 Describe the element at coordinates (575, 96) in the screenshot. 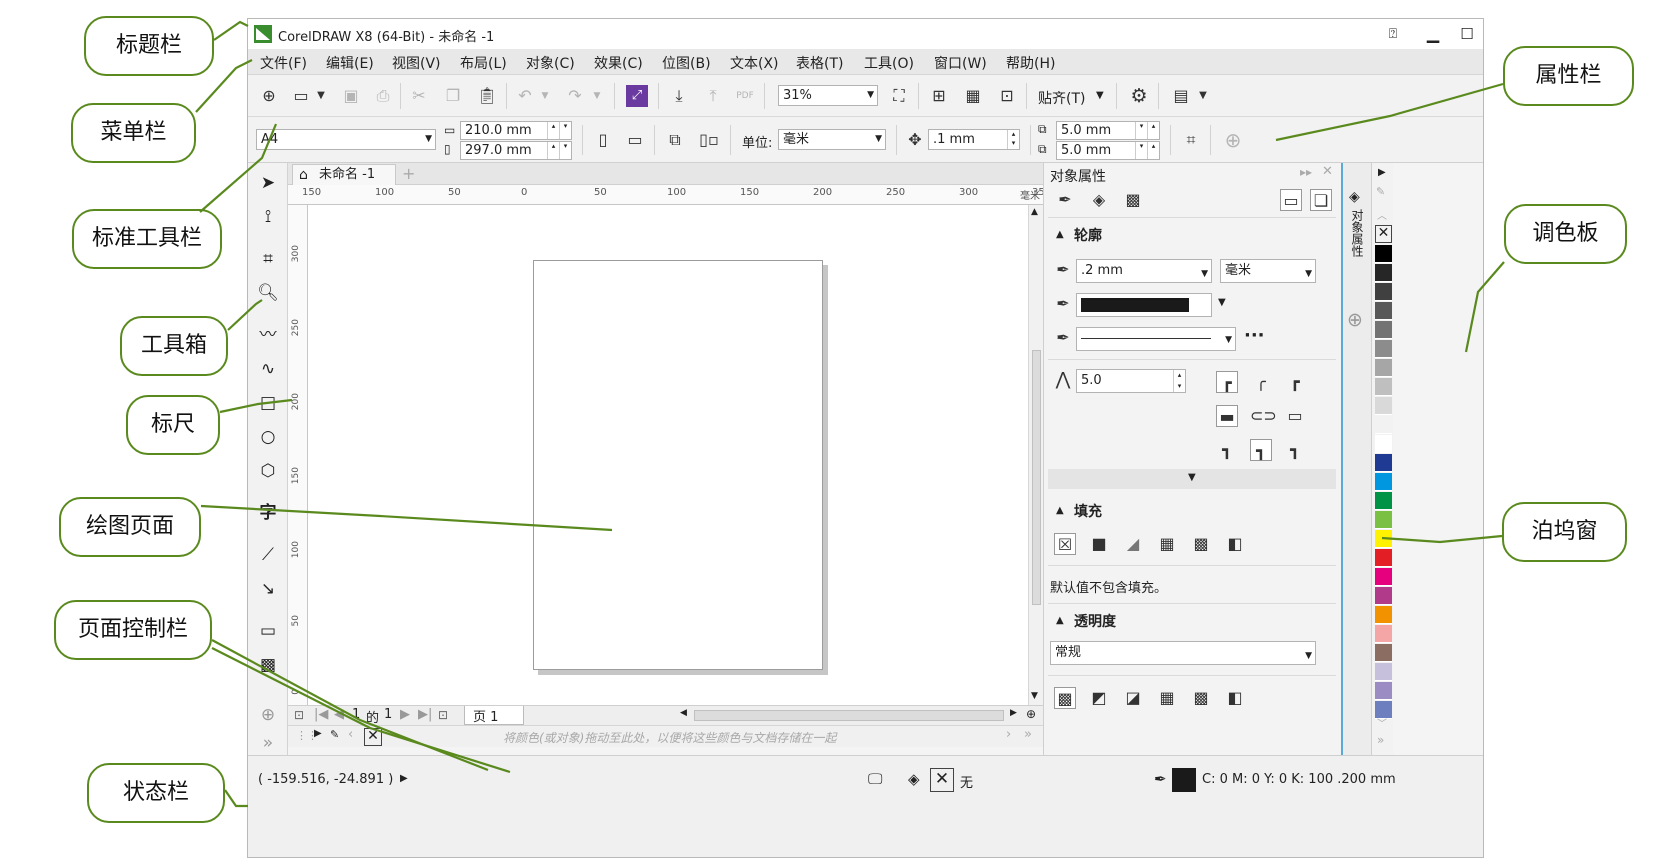

I see `redo-icon: ↷` at that location.